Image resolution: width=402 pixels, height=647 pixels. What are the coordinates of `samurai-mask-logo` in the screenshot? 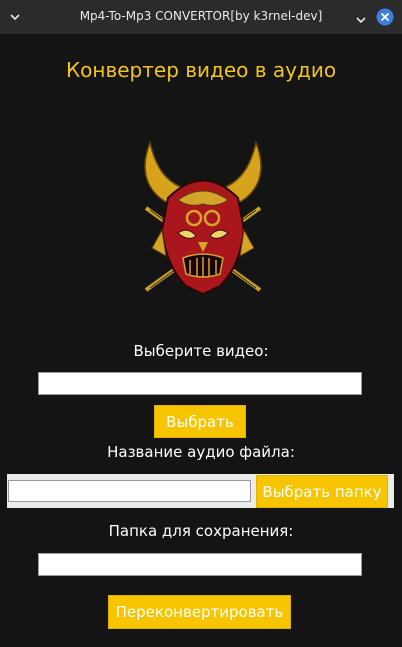 It's located at (203, 223).